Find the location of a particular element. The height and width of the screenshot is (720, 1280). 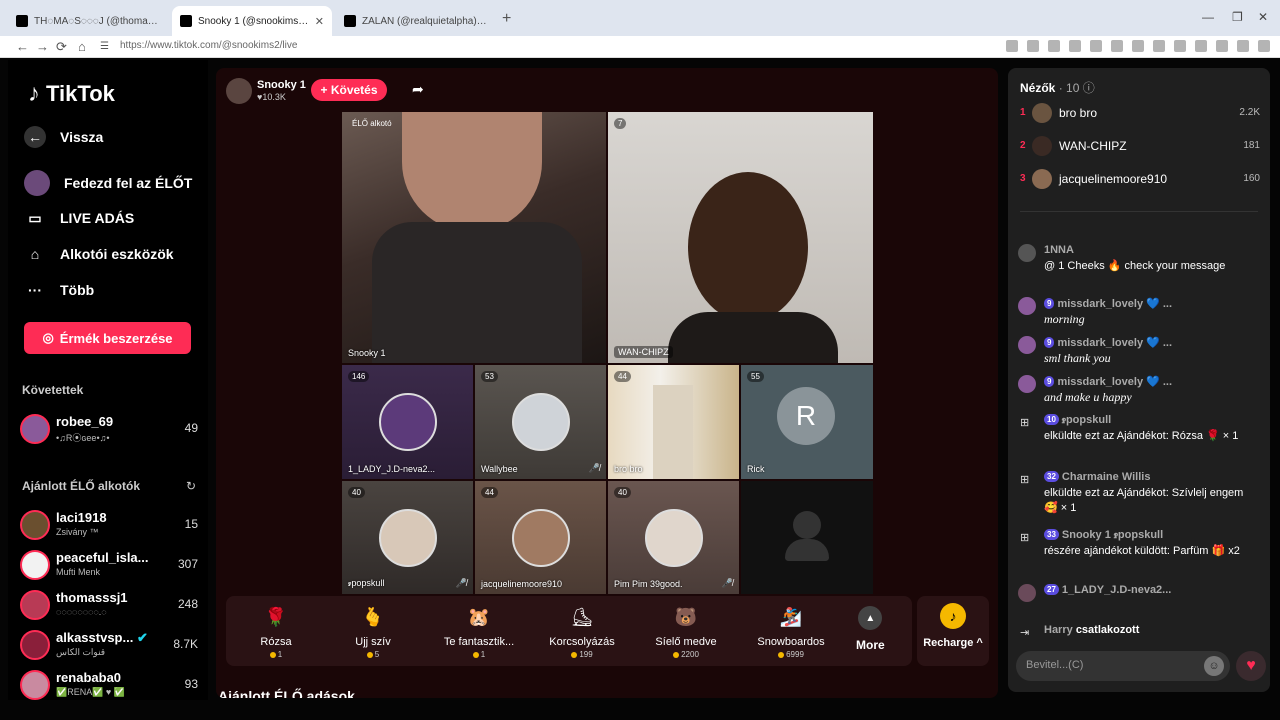

menu-icon is located at coordinates (1264, 46).